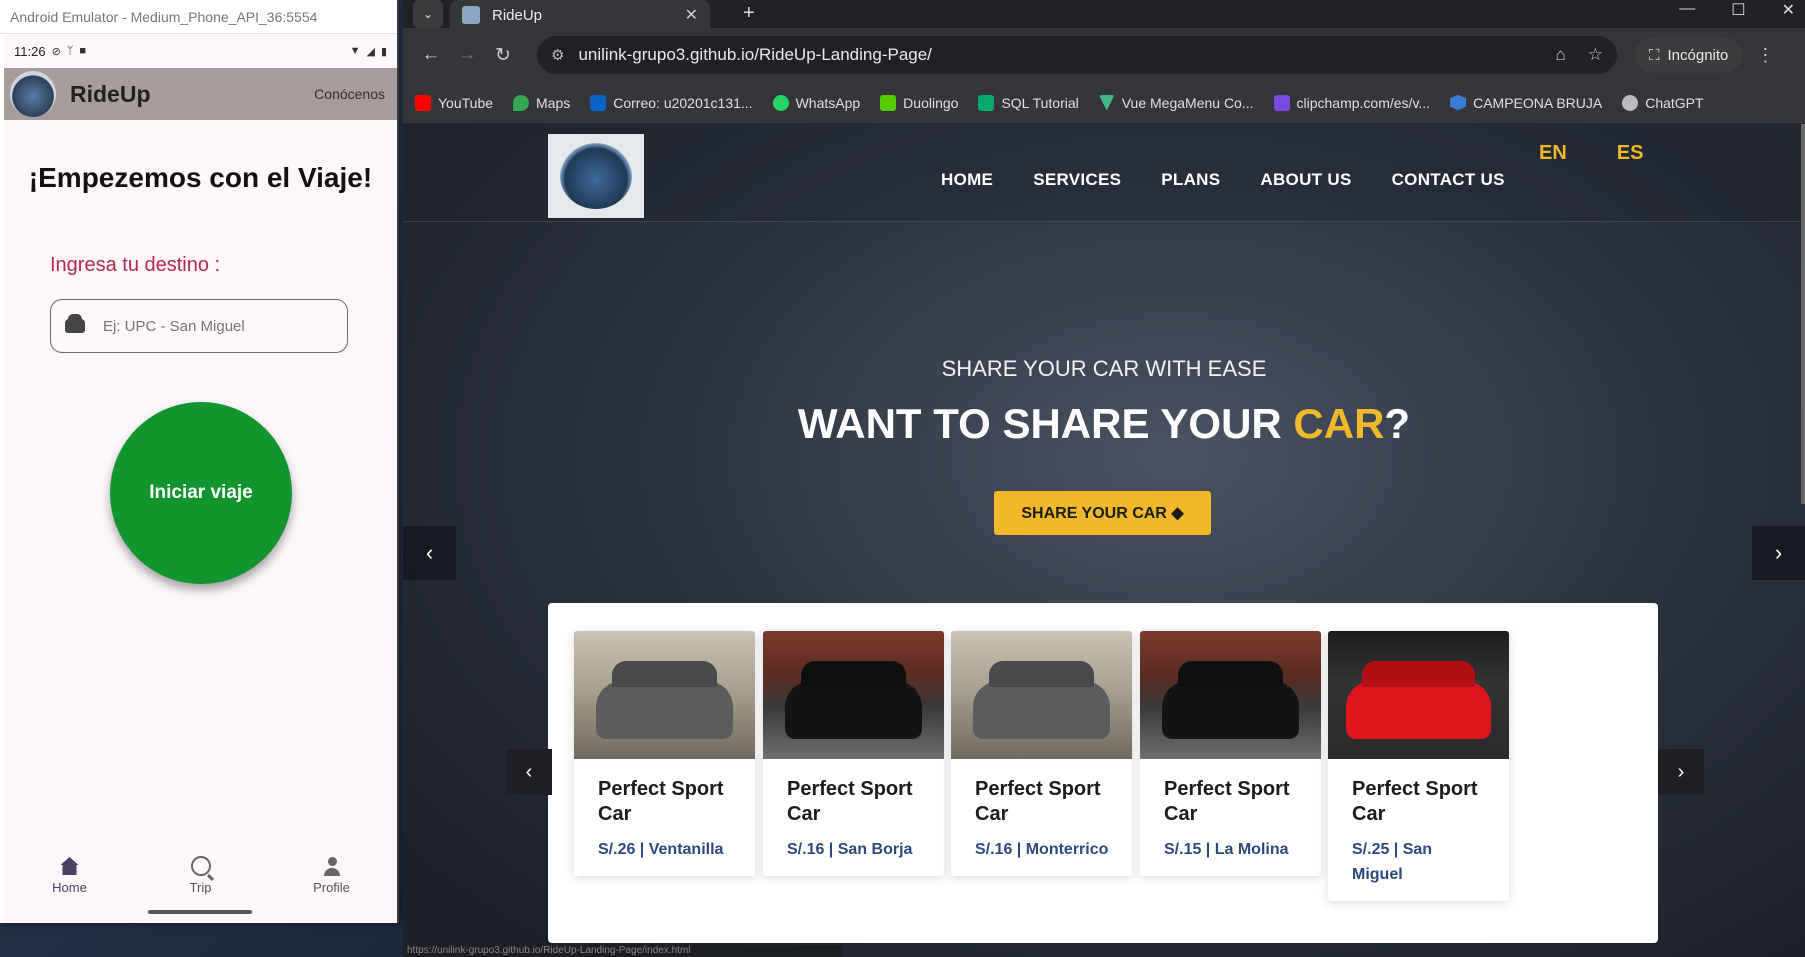 The width and height of the screenshot is (1805, 957). I want to click on active-tab: RideUp ✕, so click(580, 15).